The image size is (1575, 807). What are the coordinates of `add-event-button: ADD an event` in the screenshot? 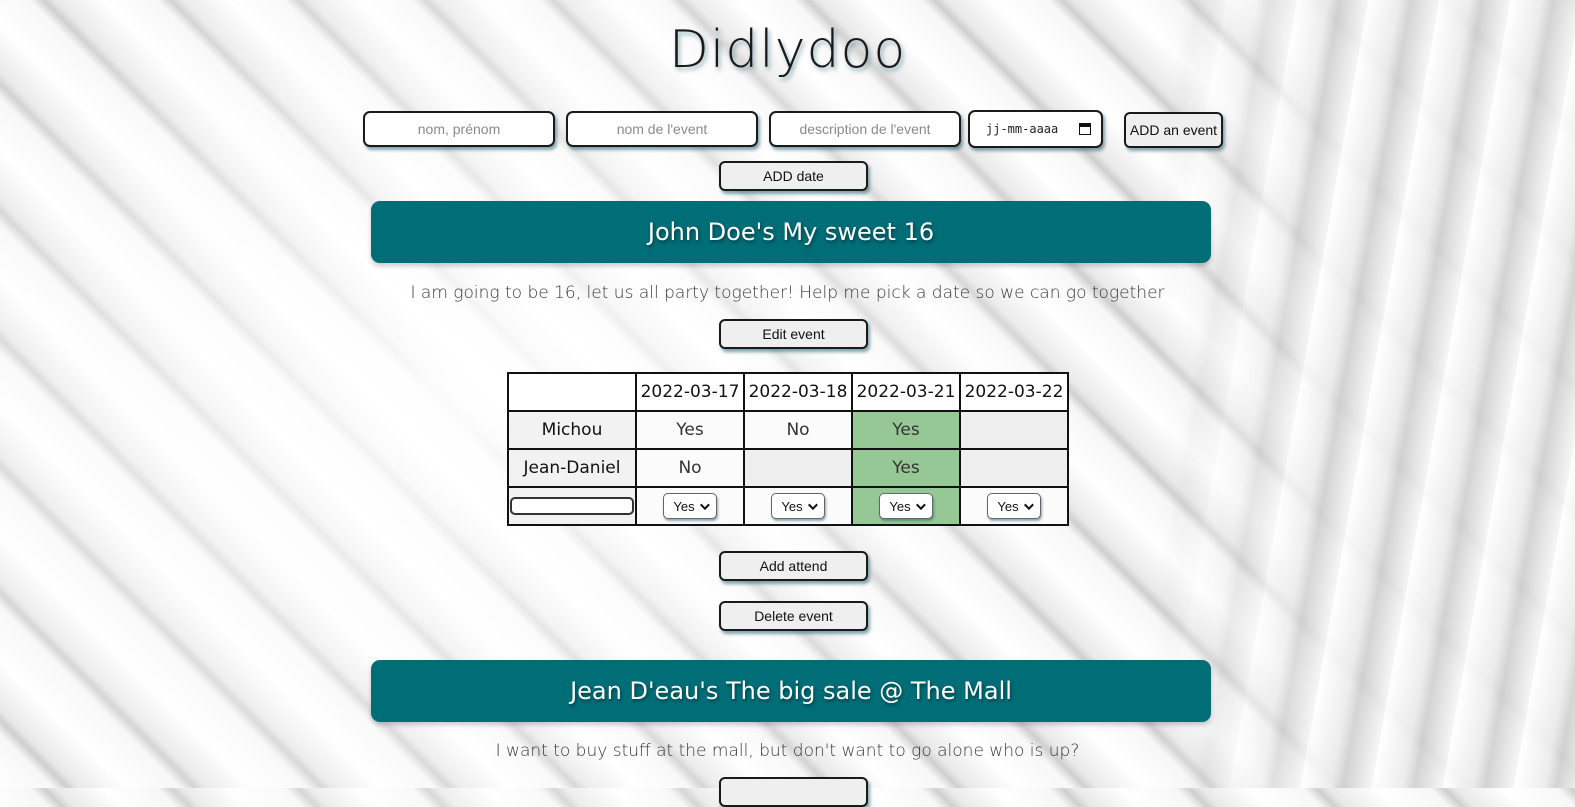 It's located at (1173, 130).